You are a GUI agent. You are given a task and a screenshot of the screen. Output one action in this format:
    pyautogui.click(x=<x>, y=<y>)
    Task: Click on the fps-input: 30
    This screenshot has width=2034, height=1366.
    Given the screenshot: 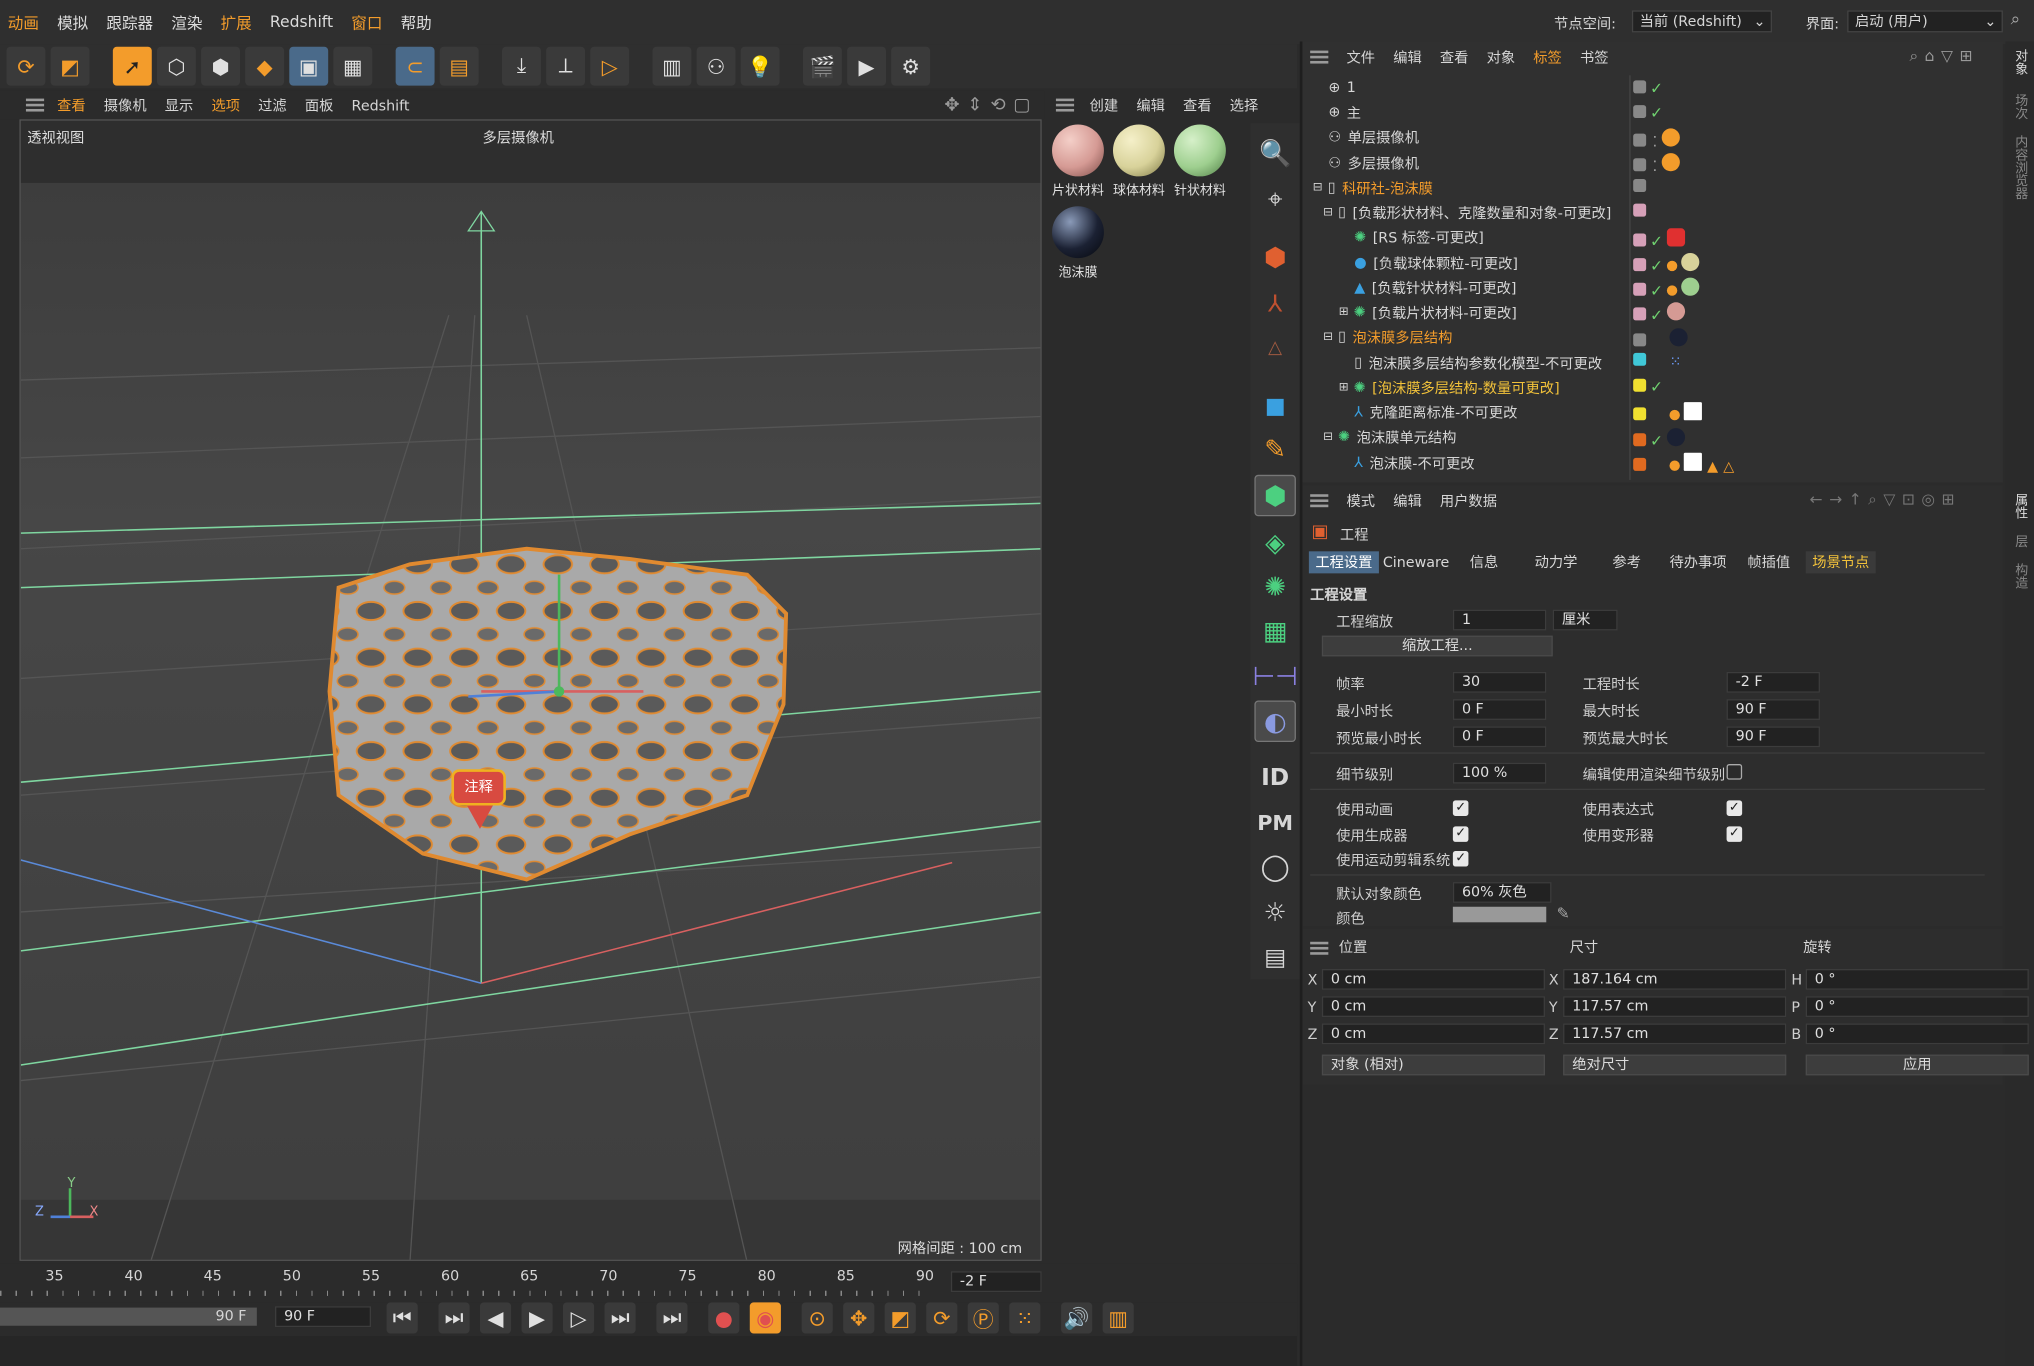 What is the action you would take?
    pyautogui.click(x=1499, y=682)
    